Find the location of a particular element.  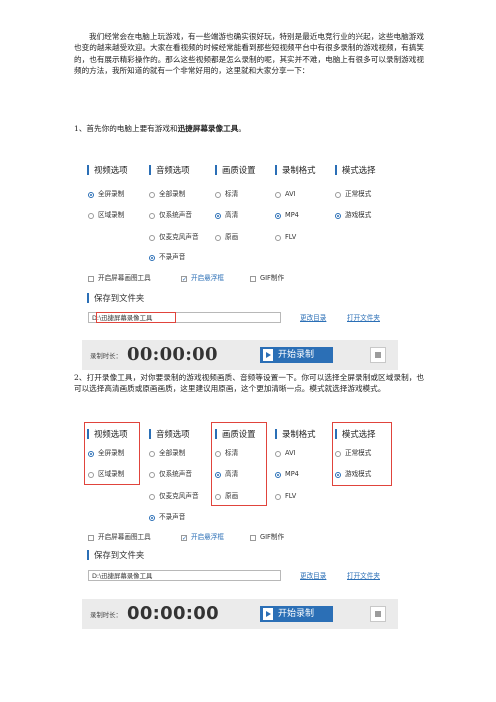

step-1-text: 1、首先你的电脑上要有游戏和迅捷屏幕录像工具。 is located at coordinates (249, 128).